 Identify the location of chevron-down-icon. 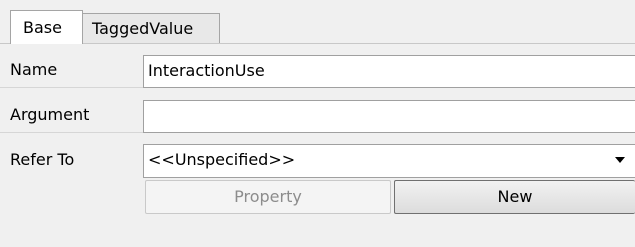
(620, 160).